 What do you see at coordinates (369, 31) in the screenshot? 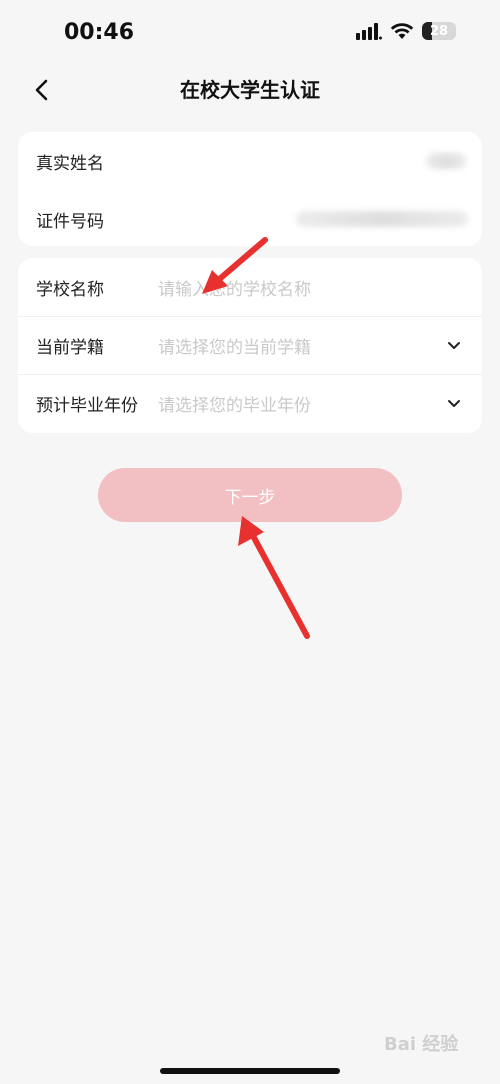
I see `signal-icon` at bounding box center [369, 31].